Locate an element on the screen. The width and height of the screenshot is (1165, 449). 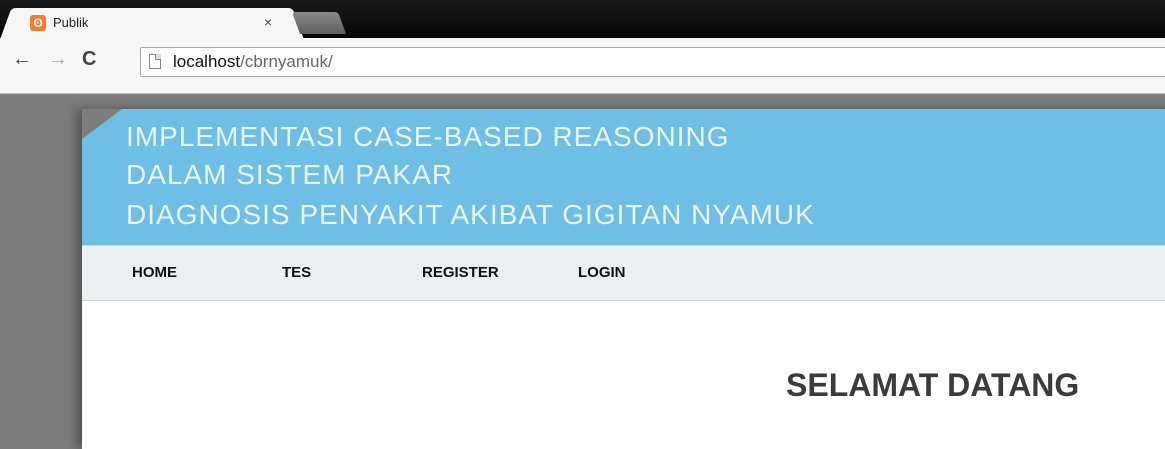
header-corner-decoration is located at coordinates (102, 124).